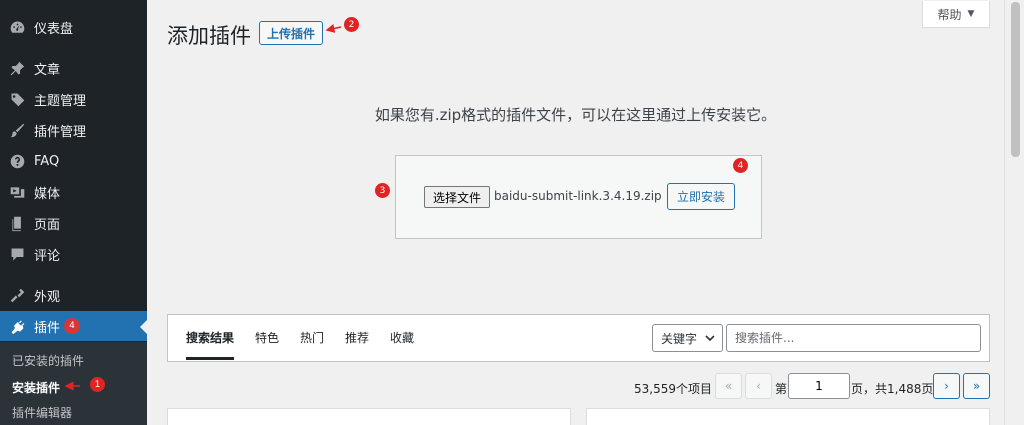  I want to click on sidebar-item-faq: FAQ, so click(73, 161).